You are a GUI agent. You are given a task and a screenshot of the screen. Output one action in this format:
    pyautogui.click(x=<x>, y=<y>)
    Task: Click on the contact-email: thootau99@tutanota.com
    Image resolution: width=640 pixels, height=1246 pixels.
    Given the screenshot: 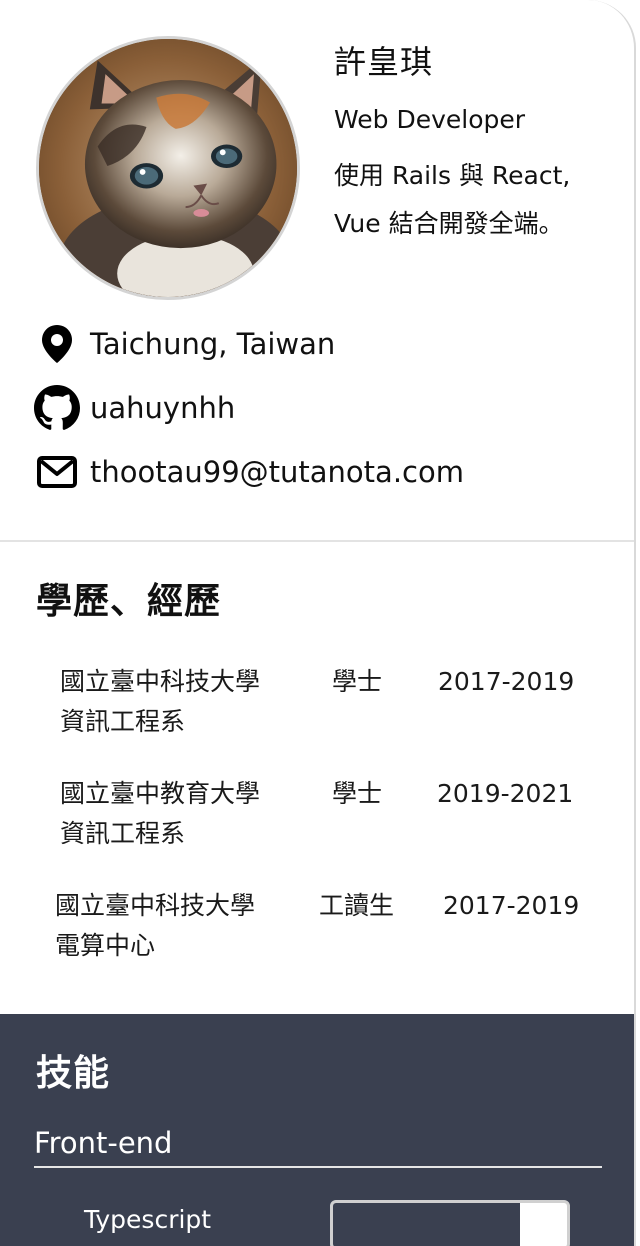 What is the action you would take?
    pyautogui.click(x=249, y=472)
    